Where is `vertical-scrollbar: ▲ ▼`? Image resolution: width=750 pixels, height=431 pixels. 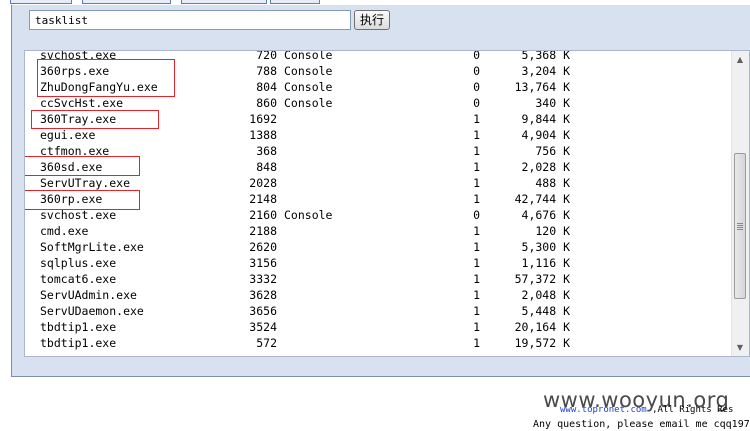
vertical-scrollbar: ▲ ▼ is located at coordinates (740, 203).